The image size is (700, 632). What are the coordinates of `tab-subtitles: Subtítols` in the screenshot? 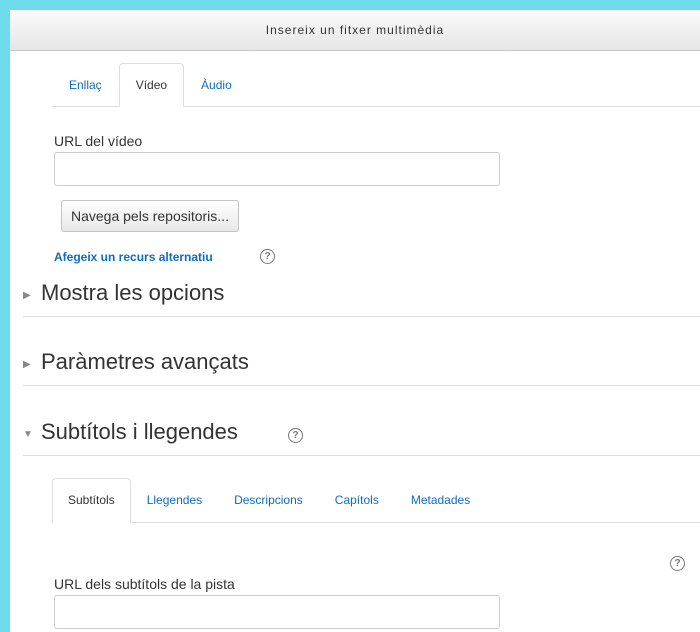 It's located at (91, 500).